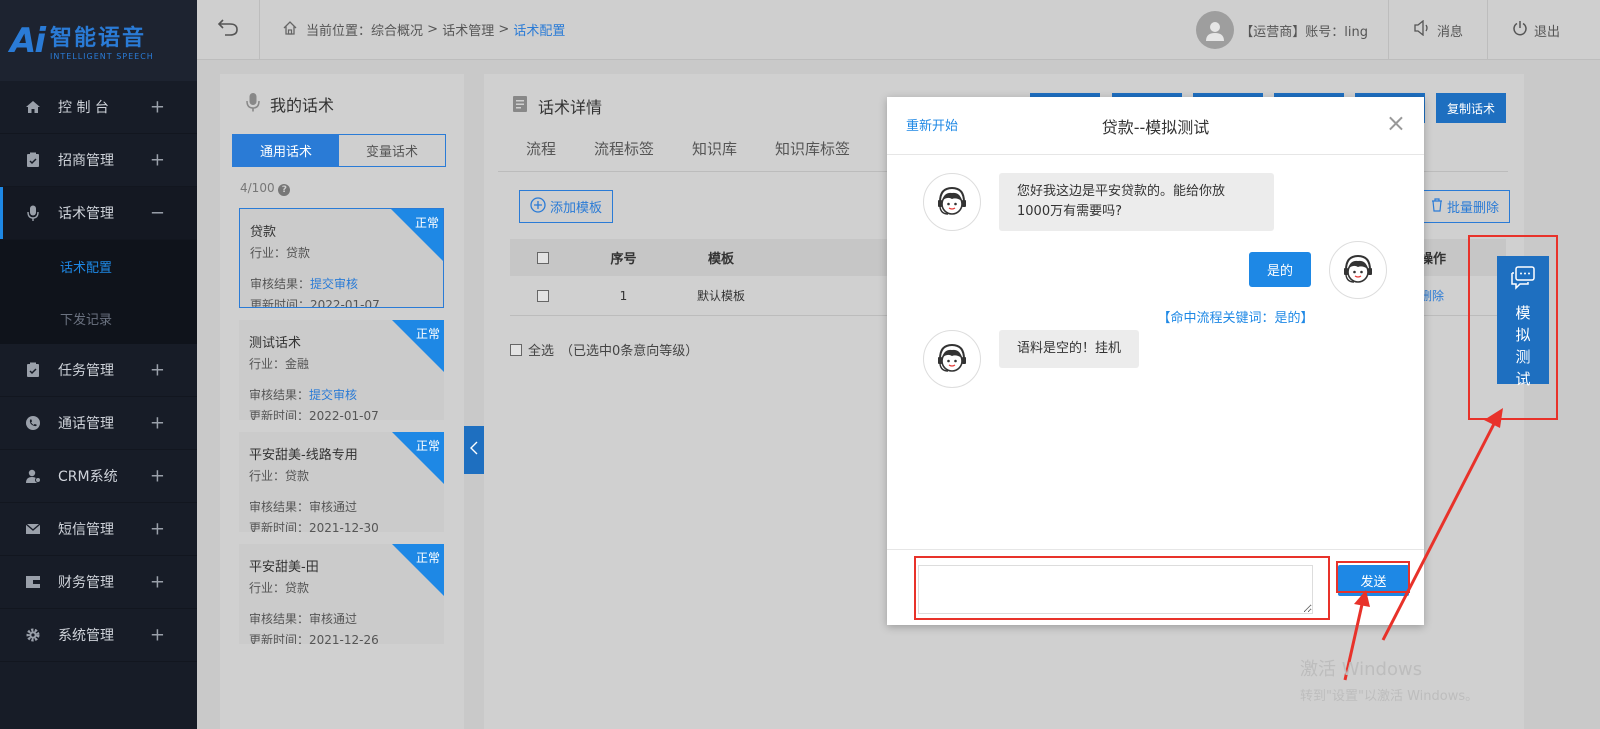 This screenshot has width=1600, height=729. I want to click on windows-watermark: 激活 Windows 转到"设置"以激活 Windows。, so click(1389, 679).